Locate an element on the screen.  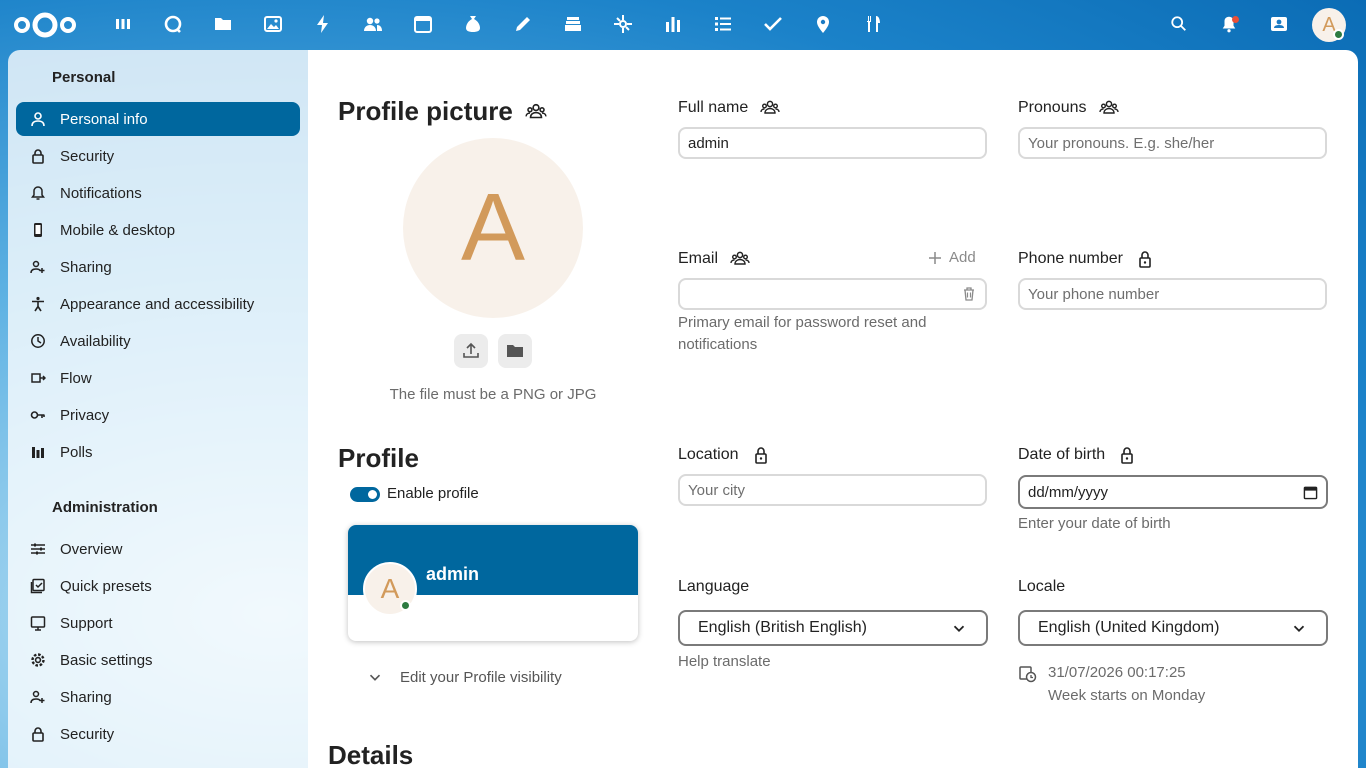
sidebar-item-mobile-desktop: Mobile & desktop is located at coordinates (158, 230).